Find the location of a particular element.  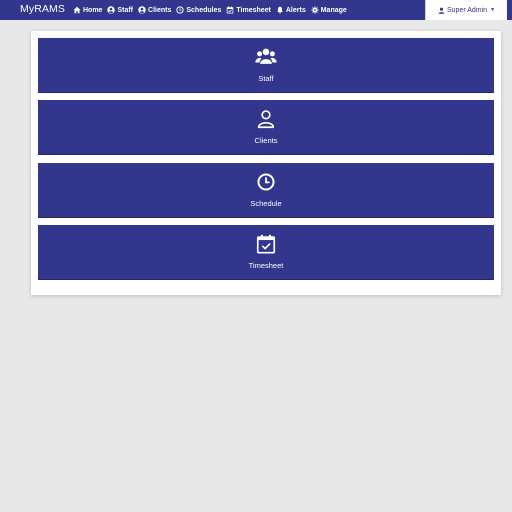

tile-label: Schedule is located at coordinates (266, 203).